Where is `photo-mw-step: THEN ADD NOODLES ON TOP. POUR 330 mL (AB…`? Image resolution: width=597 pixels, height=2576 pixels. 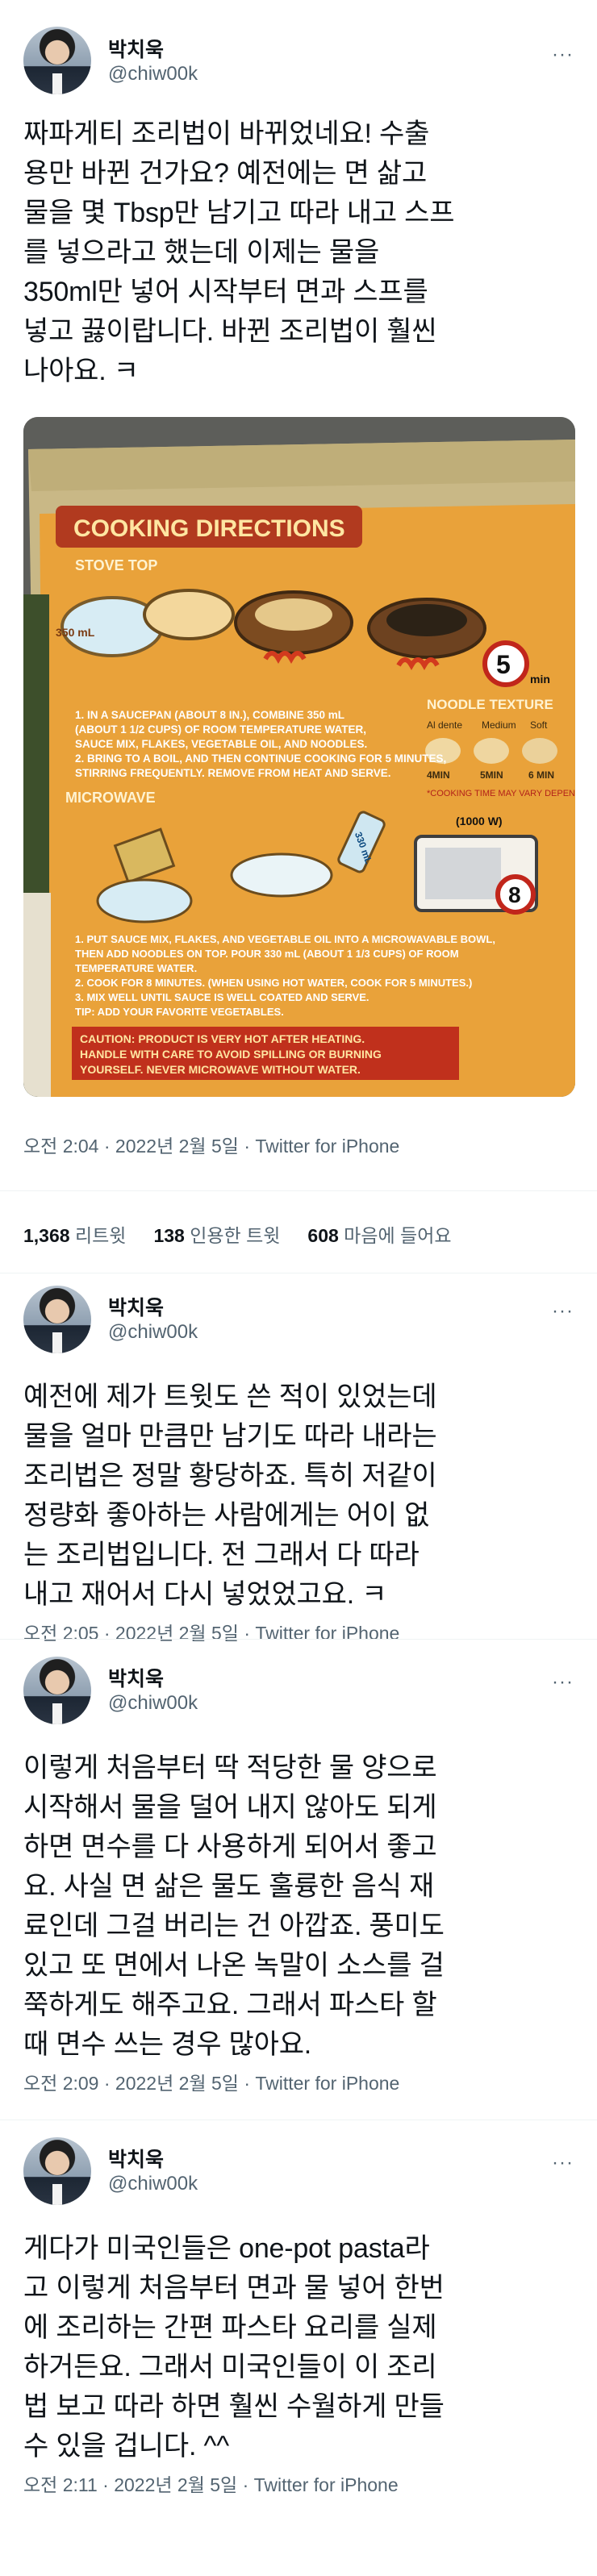 photo-mw-step: THEN ADD NOODLES ON TOP. POUR 330 mL (AB… is located at coordinates (267, 954).